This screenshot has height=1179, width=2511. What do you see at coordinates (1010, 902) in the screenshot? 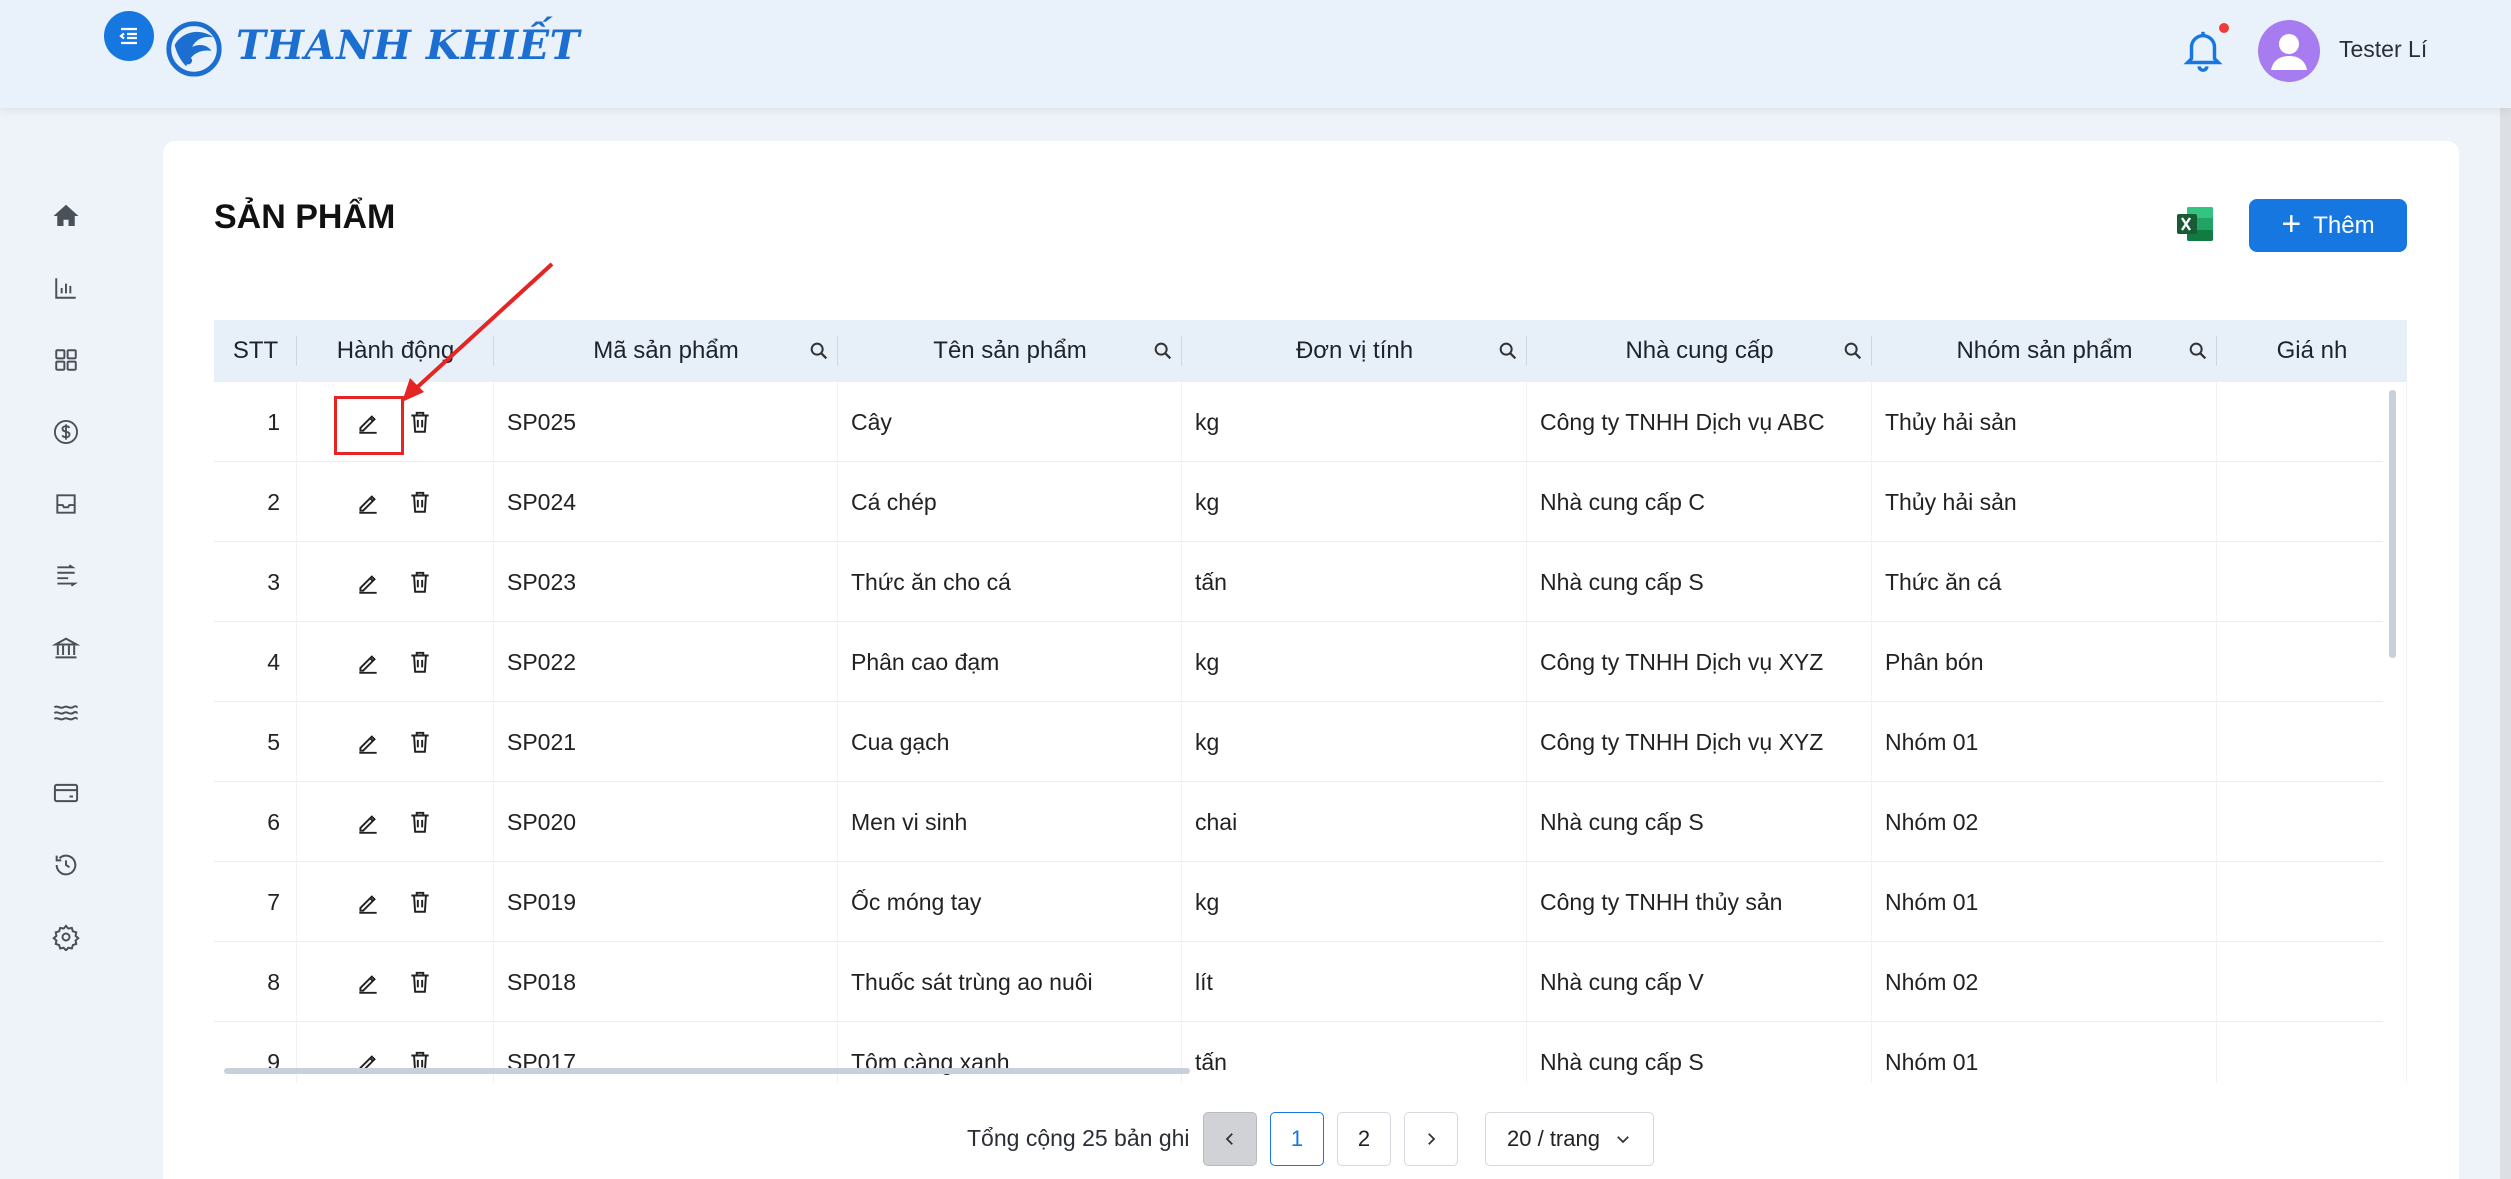
I see `cell-product-name: Ốc móng tay` at bounding box center [1010, 902].